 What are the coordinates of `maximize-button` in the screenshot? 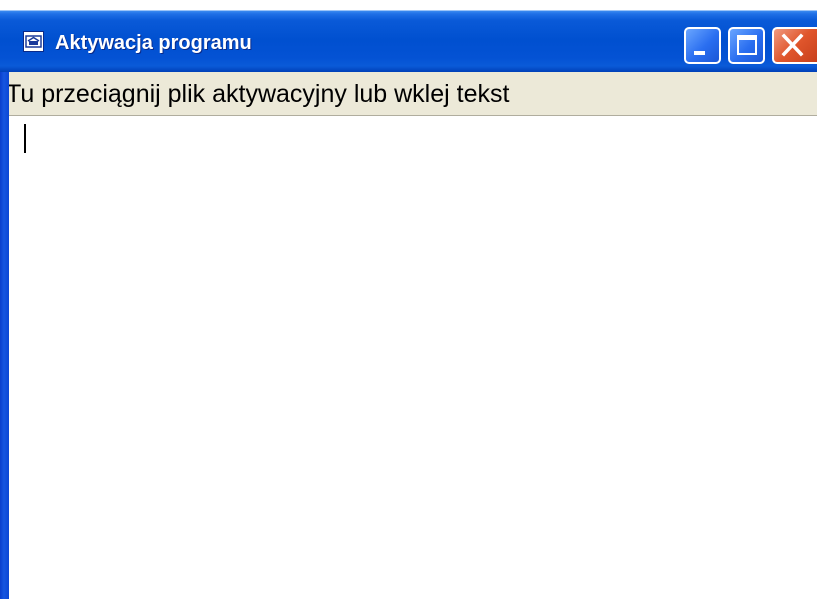 It's located at (746, 45).